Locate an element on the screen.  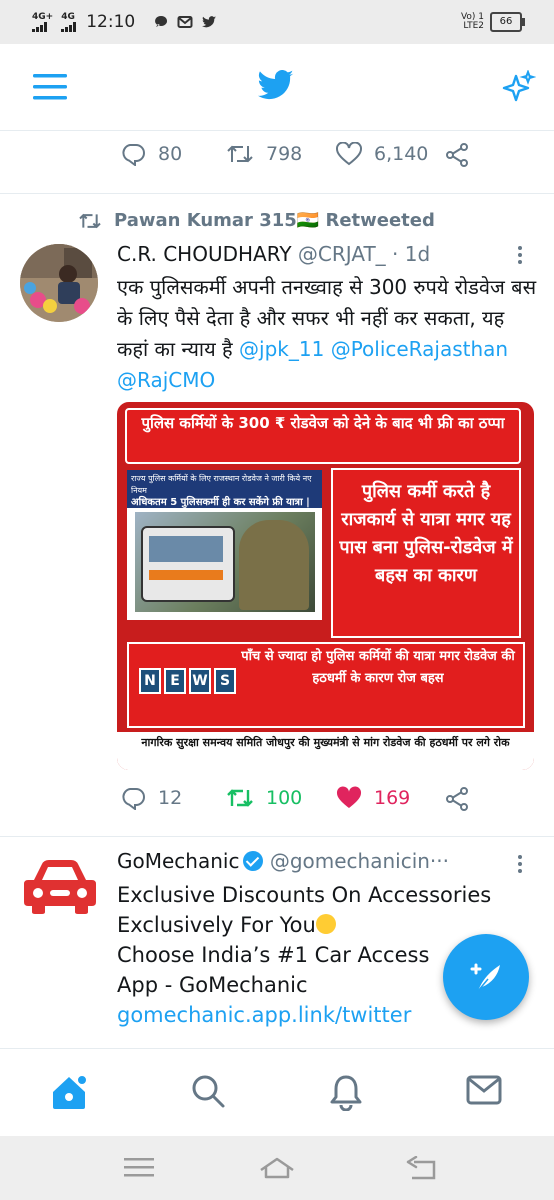
star-struck-emoji-icon is located at coordinates (325, 924).